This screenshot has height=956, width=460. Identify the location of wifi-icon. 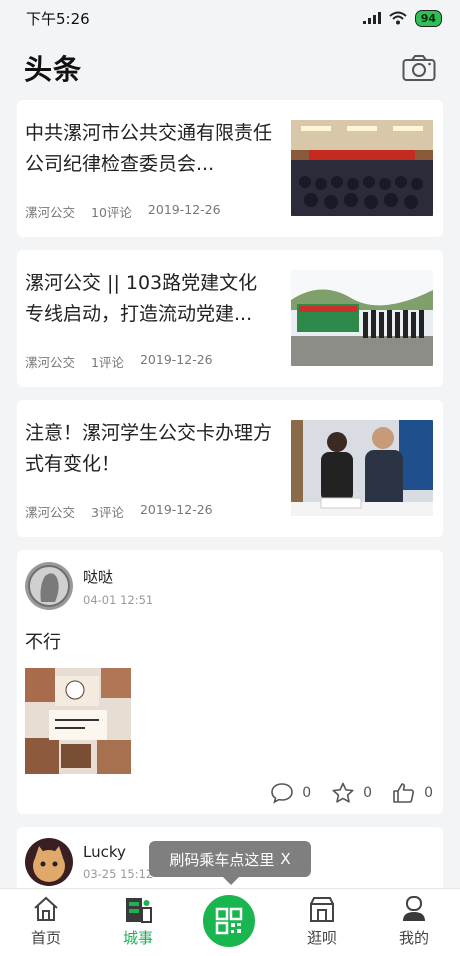
(398, 18).